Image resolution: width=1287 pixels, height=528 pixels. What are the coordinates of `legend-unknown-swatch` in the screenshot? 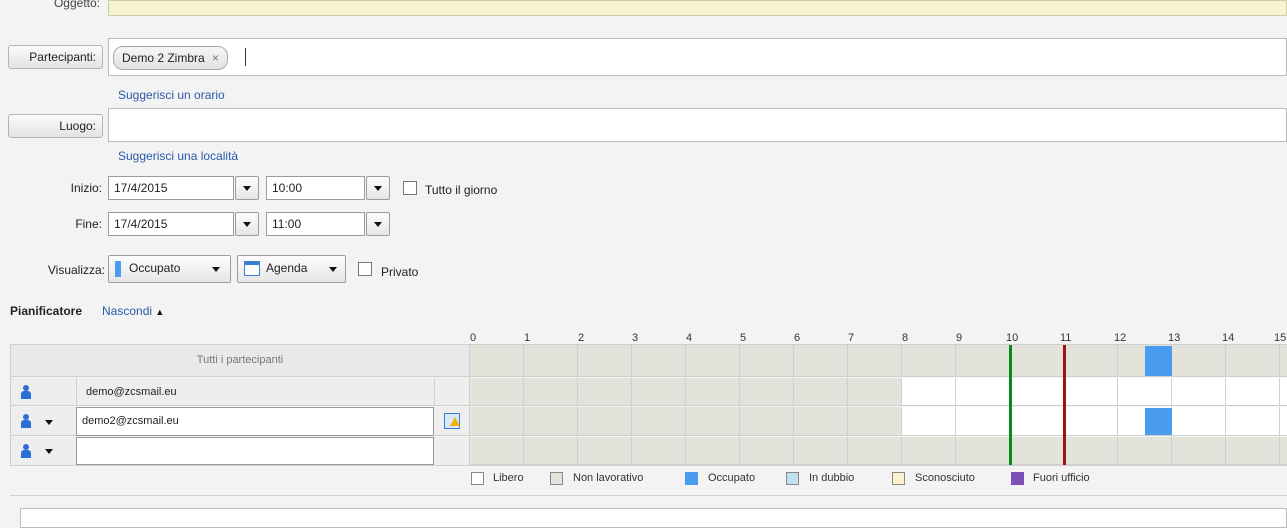 It's located at (898, 478).